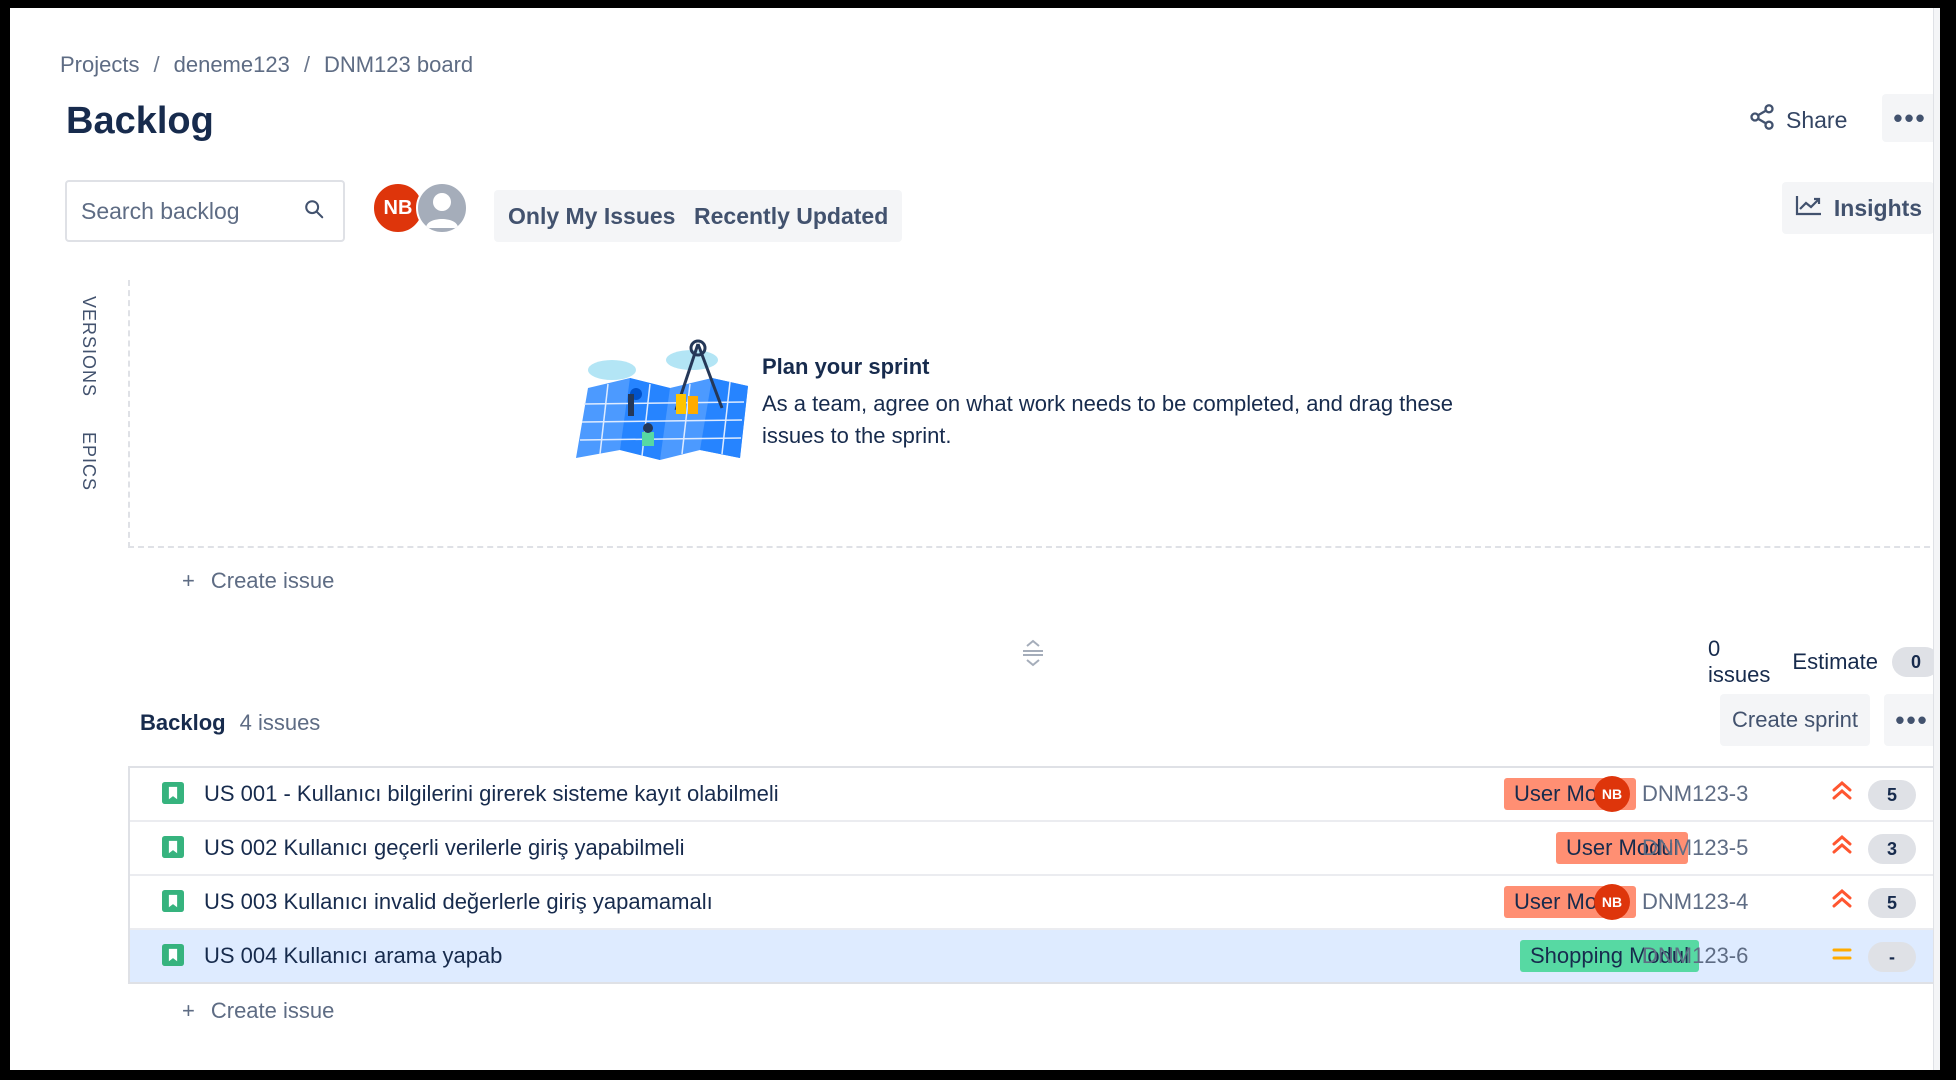 The height and width of the screenshot is (1080, 1956). I want to click on estimate-badge: 3, so click(1892, 849).